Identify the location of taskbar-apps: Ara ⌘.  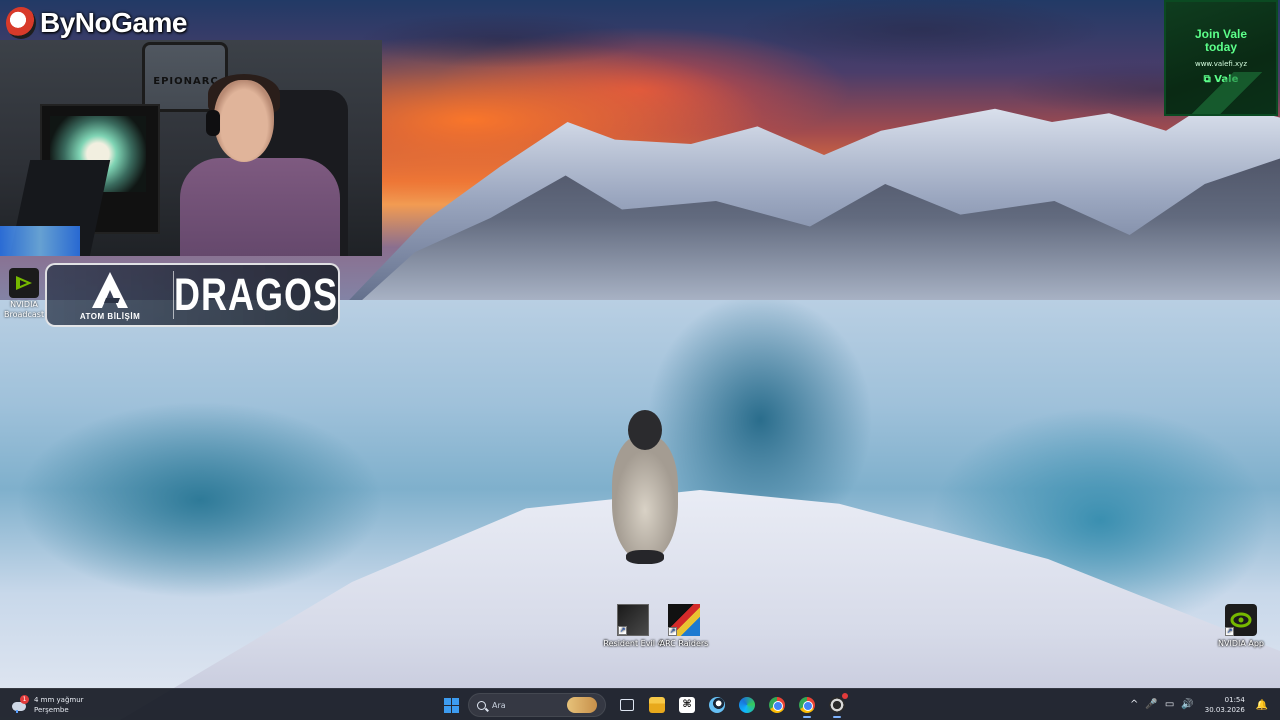
(644, 705).